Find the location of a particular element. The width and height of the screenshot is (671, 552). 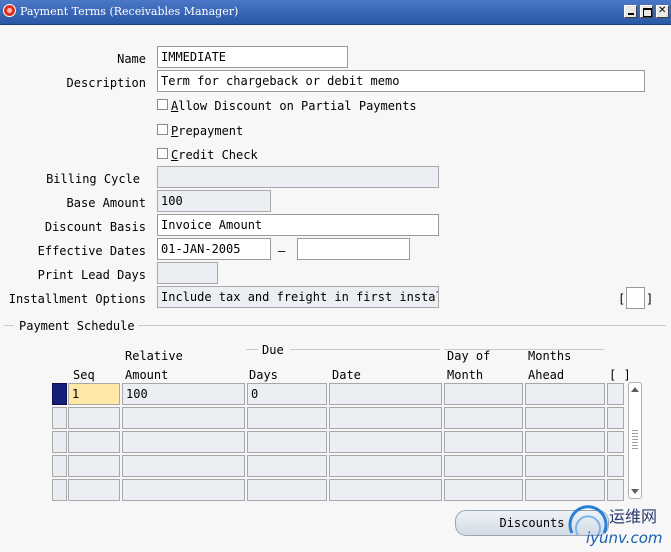

col-header-months-ahead-2: Ahead is located at coordinates (546, 375).